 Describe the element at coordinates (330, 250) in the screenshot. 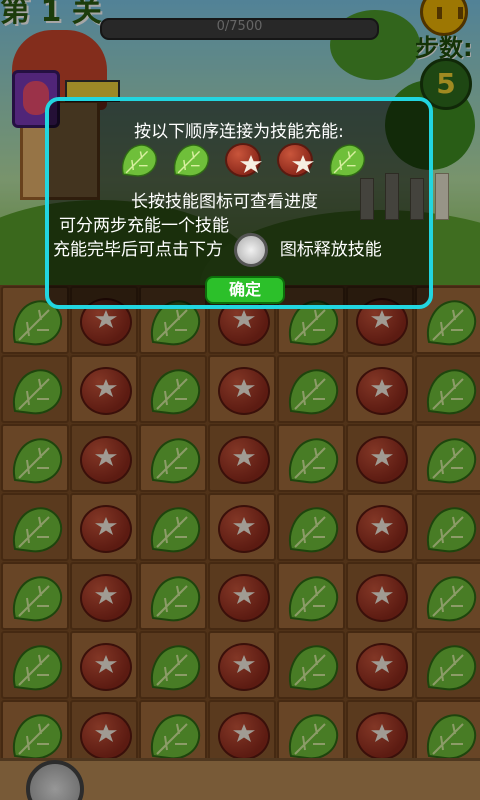

I see `dialog-line-3-end: 图标释放技能` at that location.